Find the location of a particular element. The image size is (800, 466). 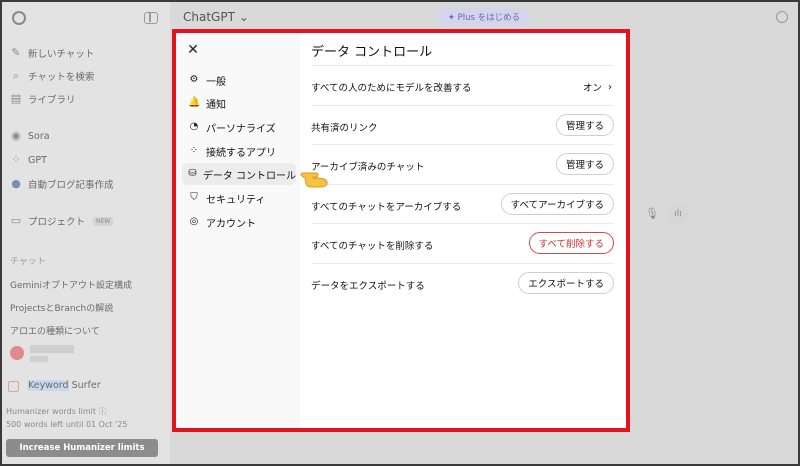

avatar is located at coordinates (17, 353).